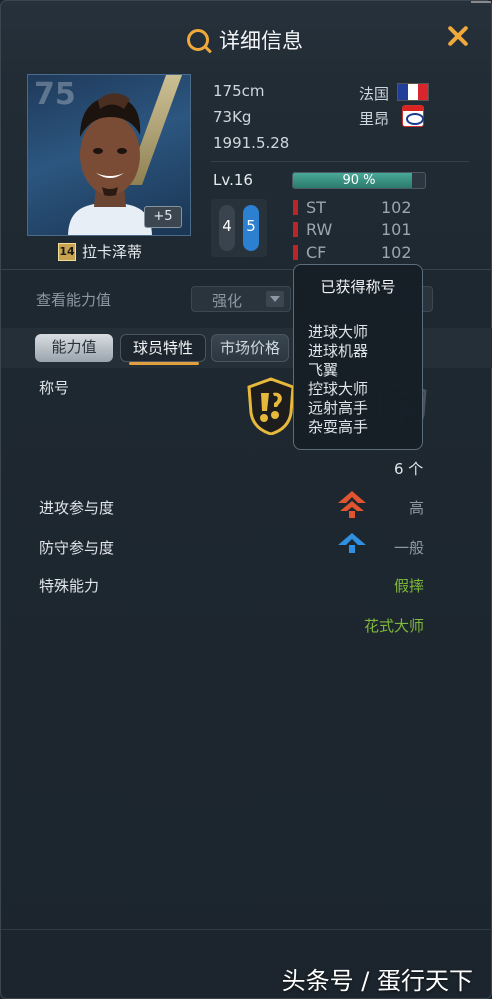 The height and width of the screenshot is (999, 492). What do you see at coordinates (69, 586) in the screenshot?
I see `special-ability-label: 特殊能力` at bounding box center [69, 586].